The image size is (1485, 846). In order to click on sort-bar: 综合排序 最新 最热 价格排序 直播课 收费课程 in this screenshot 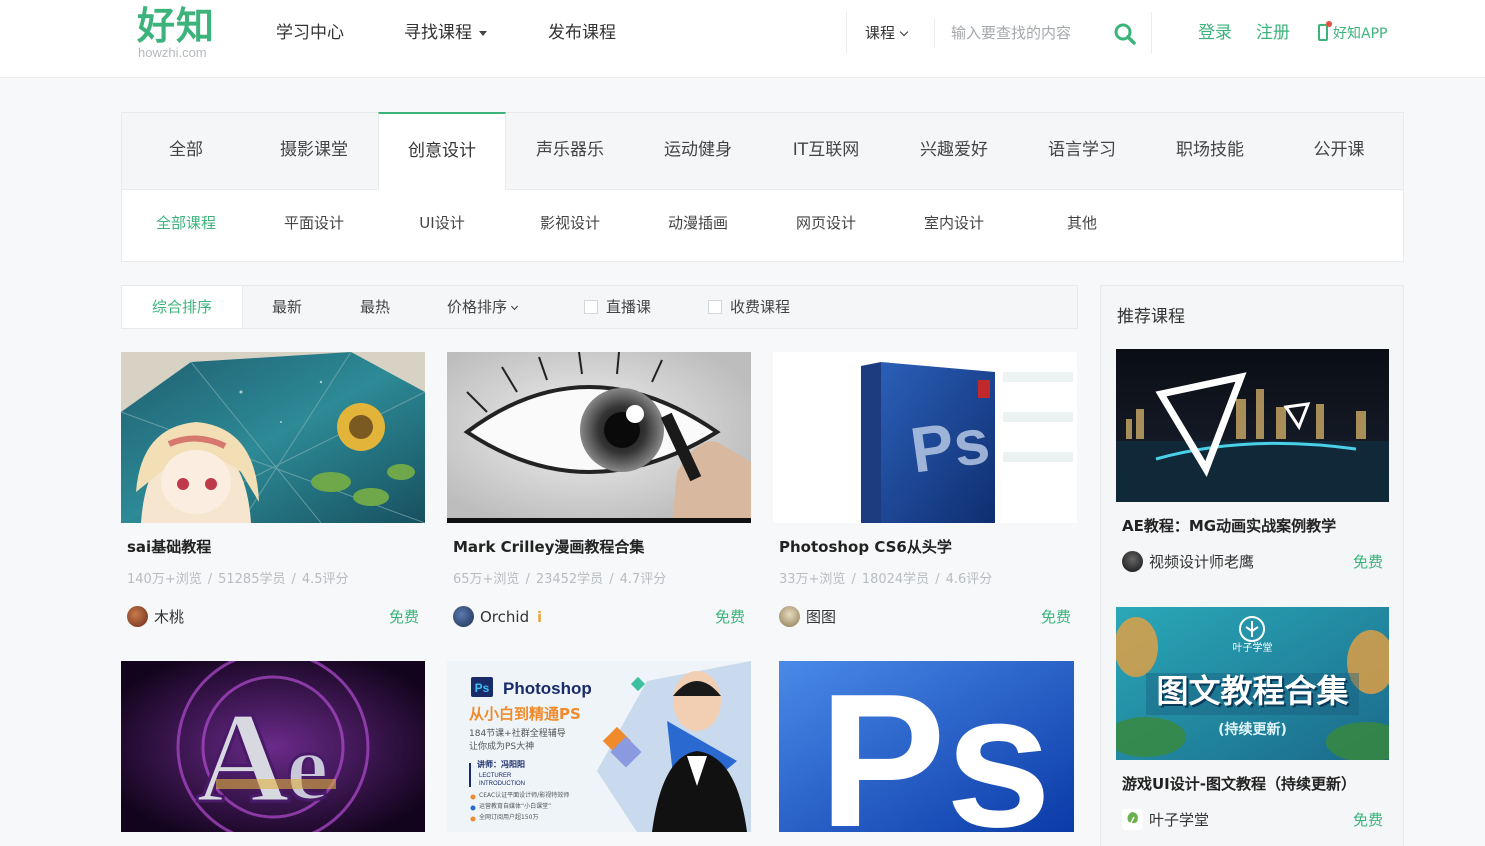, I will do `click(599, 307)`.